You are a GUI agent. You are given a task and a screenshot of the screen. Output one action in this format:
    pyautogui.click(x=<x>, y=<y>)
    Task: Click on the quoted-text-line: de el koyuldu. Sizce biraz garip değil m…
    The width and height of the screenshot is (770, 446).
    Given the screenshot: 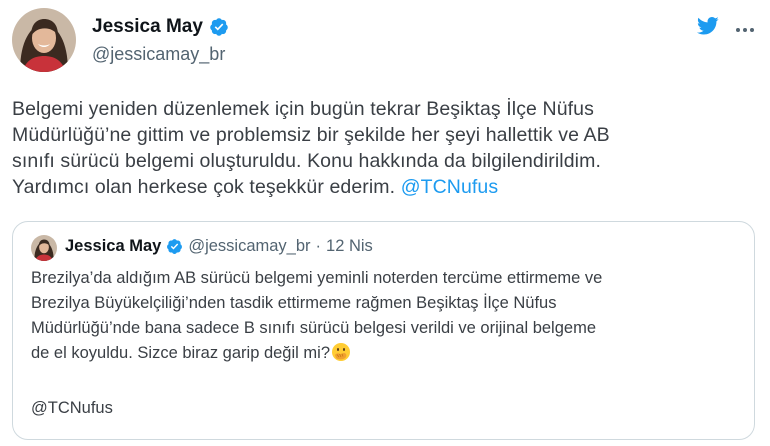 What is the action you would take?
    pyautogui.click(x=387, y=353)
    